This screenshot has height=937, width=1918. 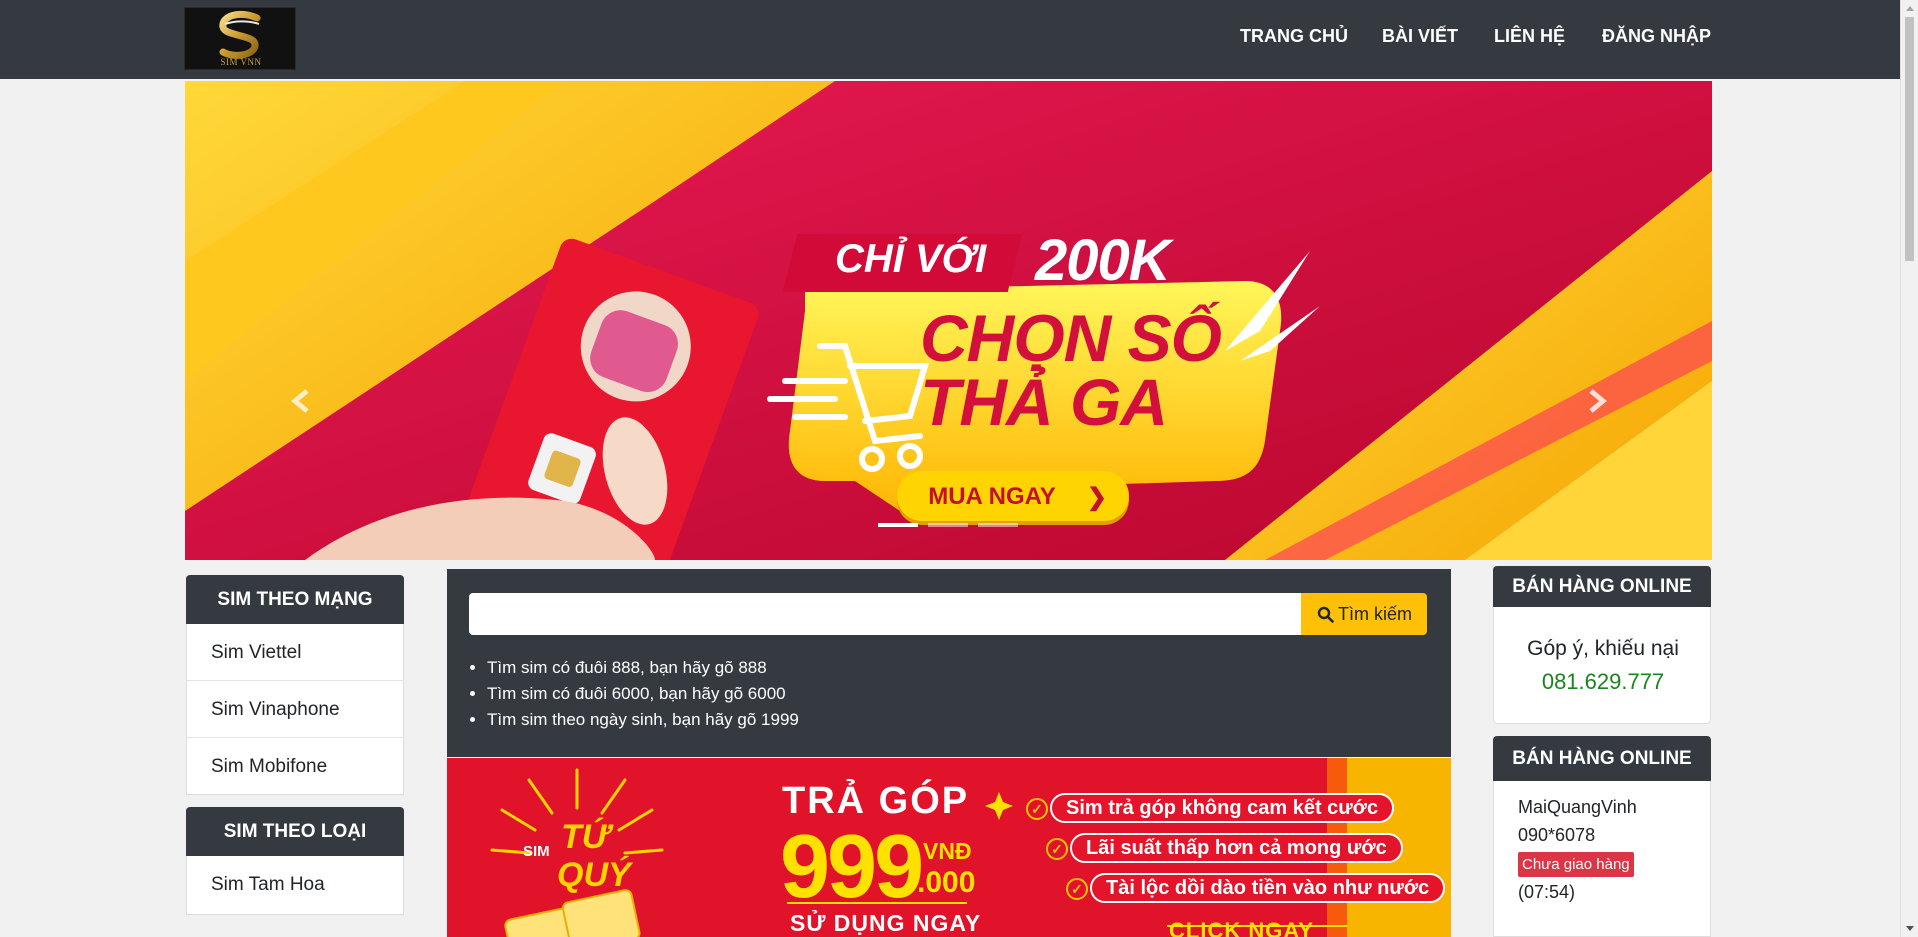 What do you see at coordinates (1529, 36) in the screenshot?
I see `nav-lien-he: LIÊN HỆ` at bounding box center [1529, 36].